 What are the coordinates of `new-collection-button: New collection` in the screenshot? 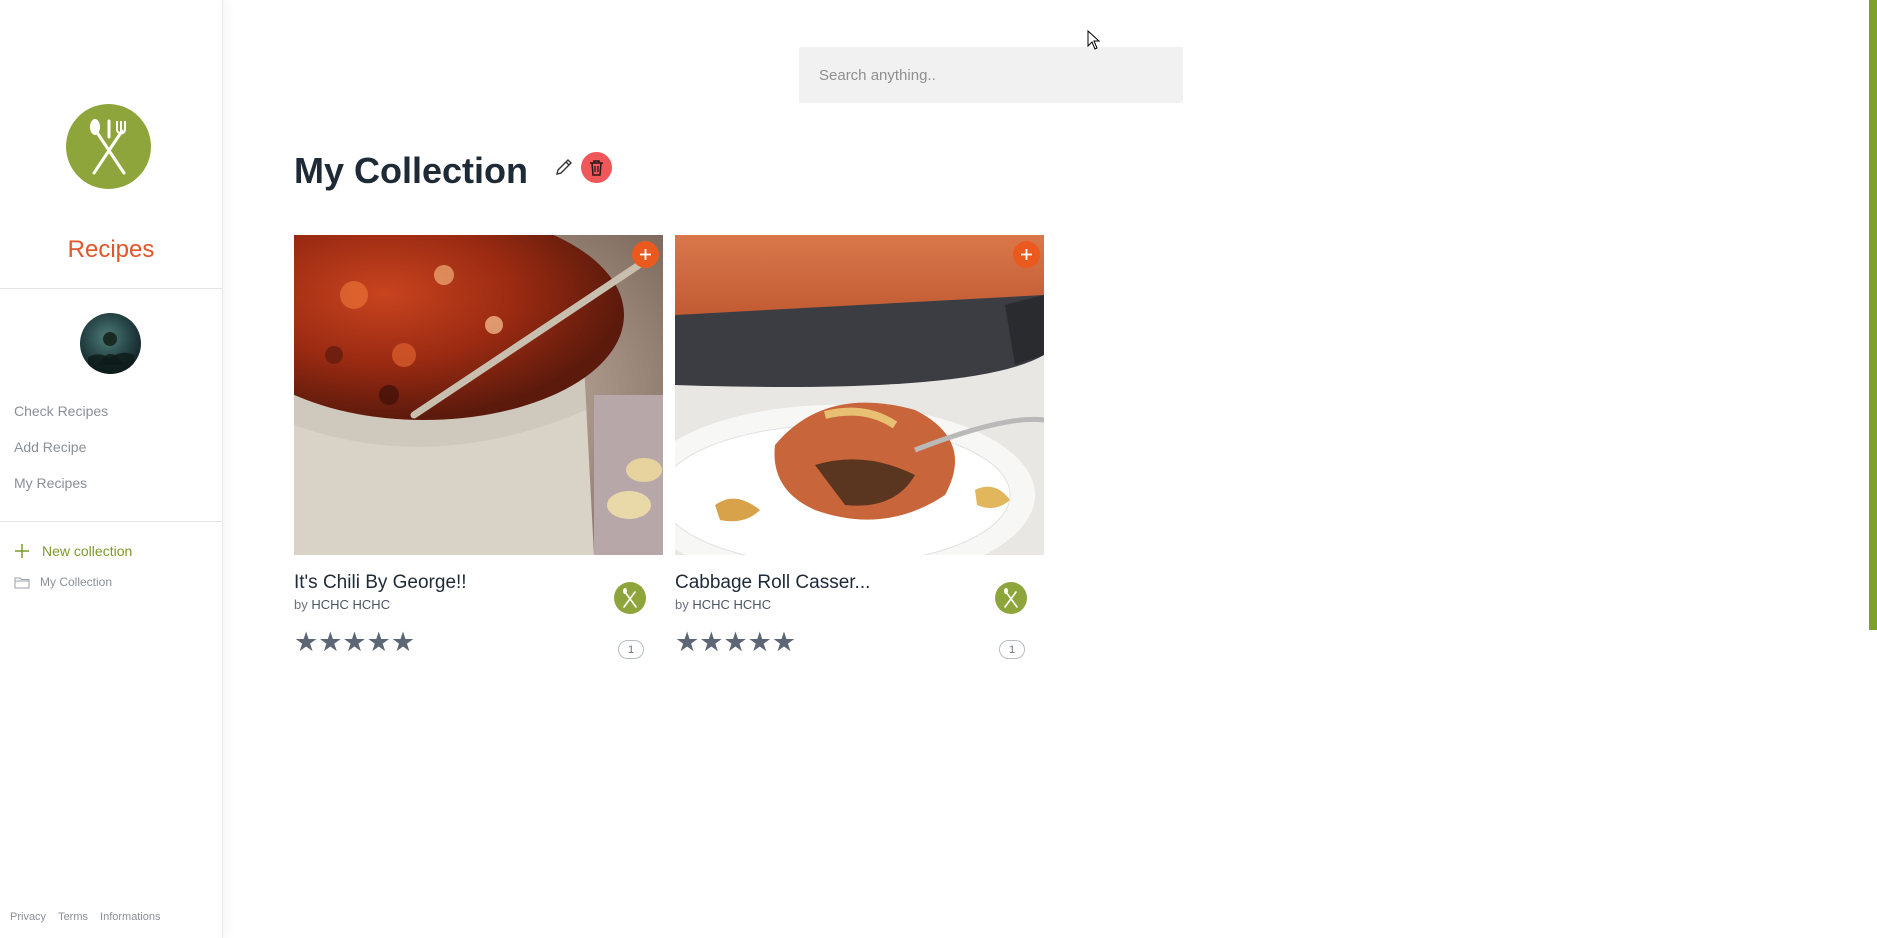 It's located at (73, 551).